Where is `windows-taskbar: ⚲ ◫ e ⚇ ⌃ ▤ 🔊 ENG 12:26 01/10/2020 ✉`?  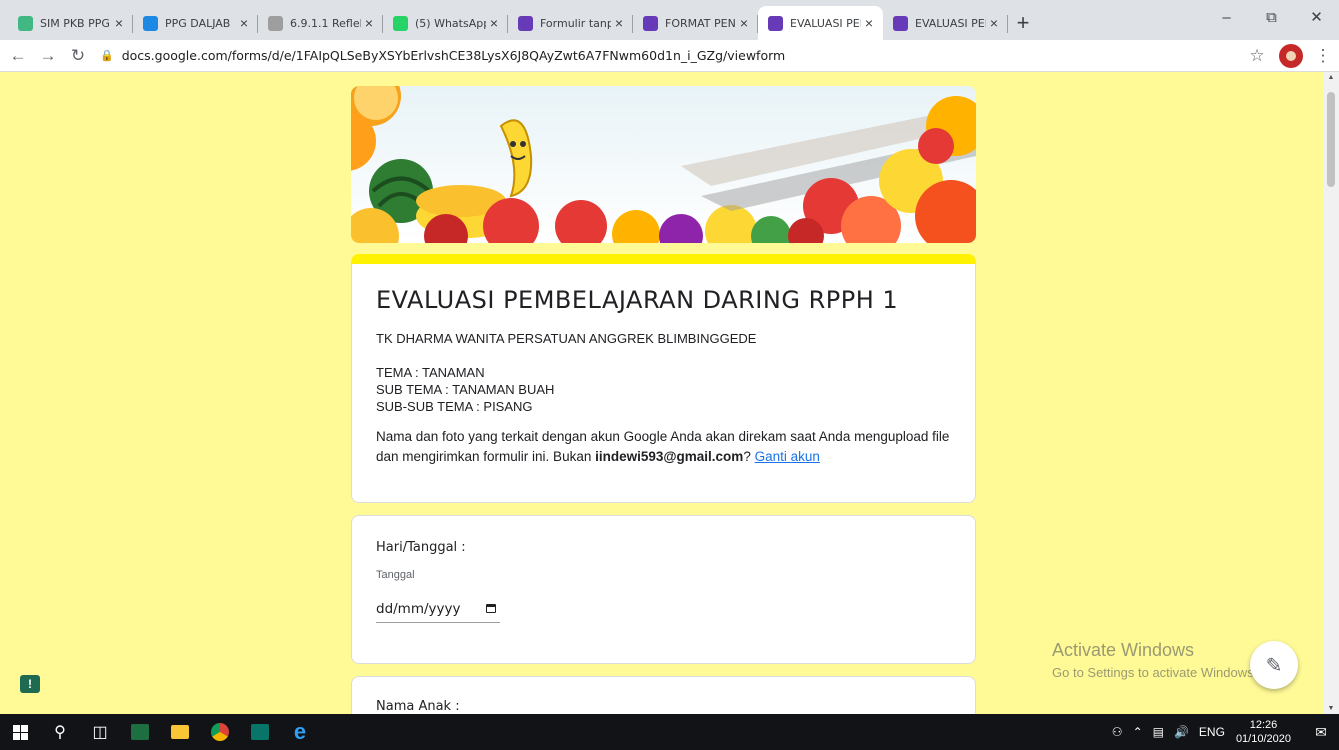 windows-taskbar: ⚲ ◫ e ⚇ ⌃ ▤ 🔊 ENG 12:26 01/10/2020 ✉ is located at coordinates (669, 732).